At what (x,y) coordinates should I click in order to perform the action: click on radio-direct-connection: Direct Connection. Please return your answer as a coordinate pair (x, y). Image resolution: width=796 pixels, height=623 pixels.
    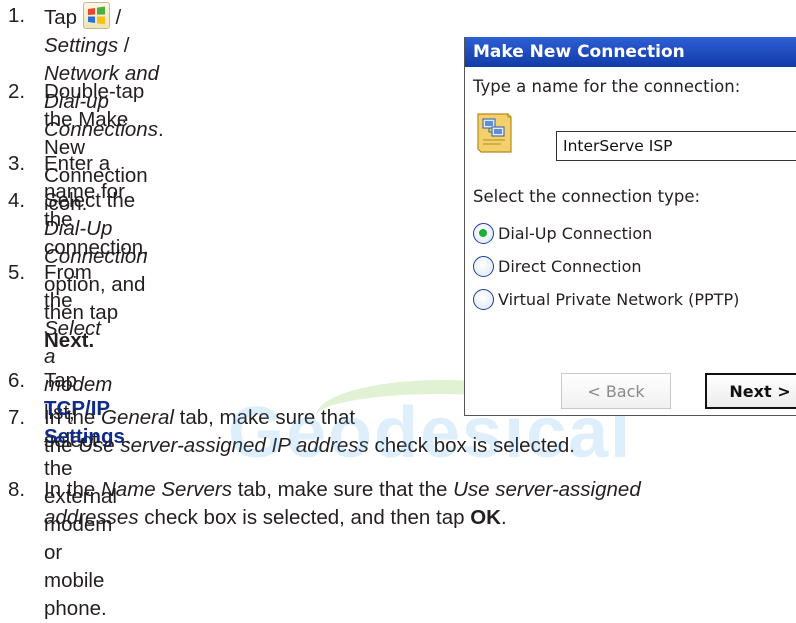
    Looking at the image, I should click on (557, 266).